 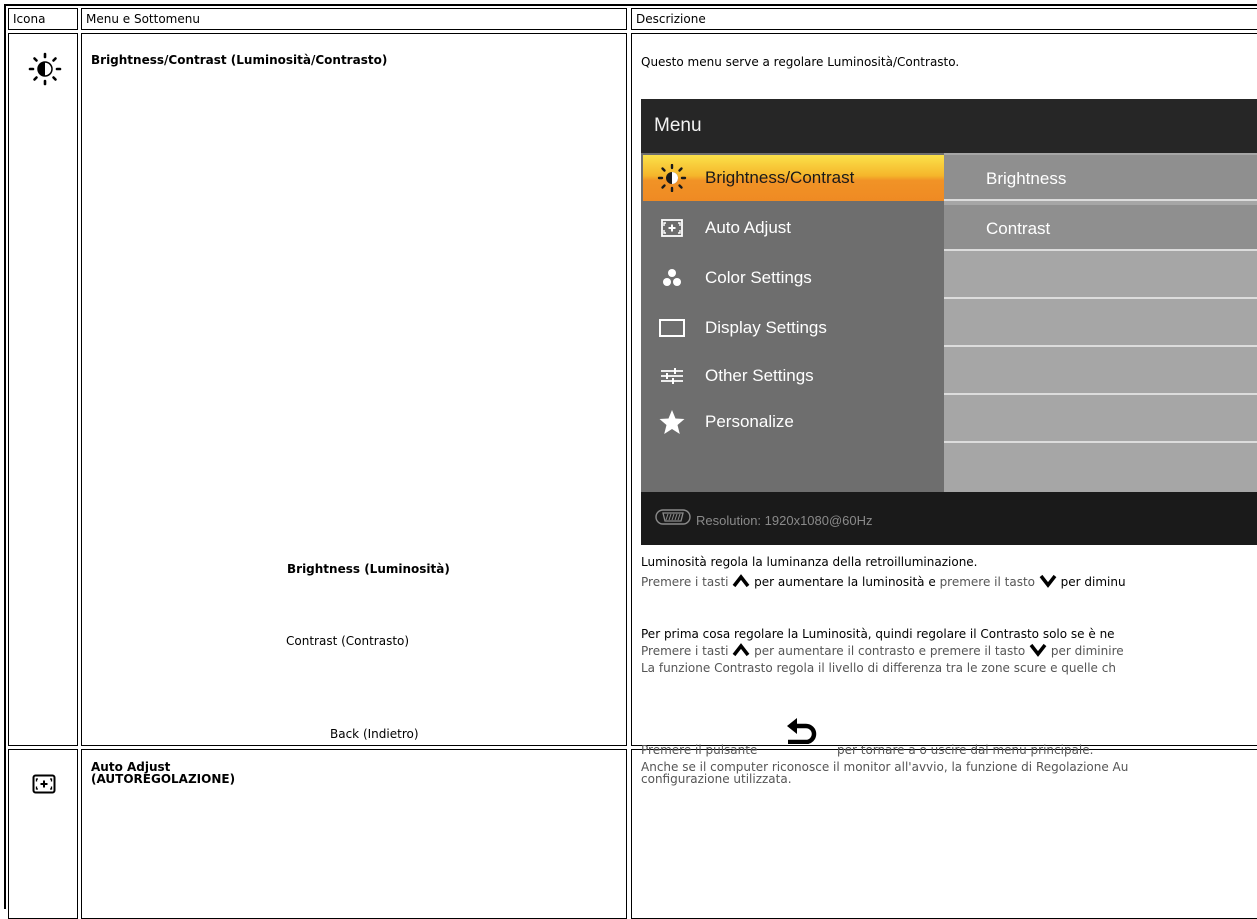 I want to click on contrast-line2-a: Premere i tasti, so click(x=687, y=651).